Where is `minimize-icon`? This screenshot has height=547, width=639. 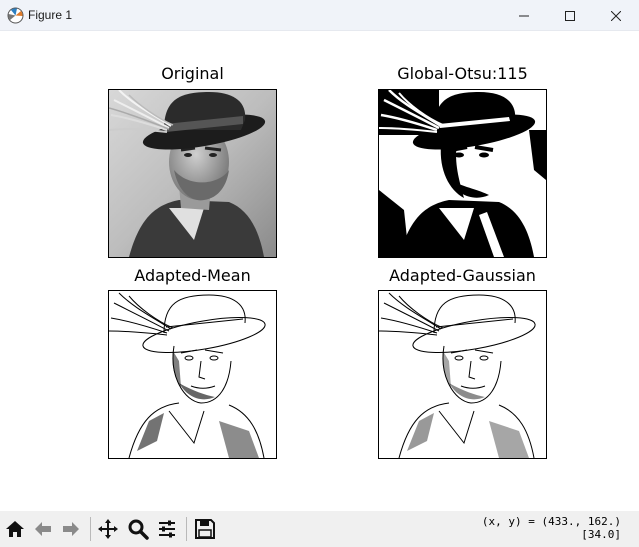
minimize-icon is located at coordinates (524, 15).